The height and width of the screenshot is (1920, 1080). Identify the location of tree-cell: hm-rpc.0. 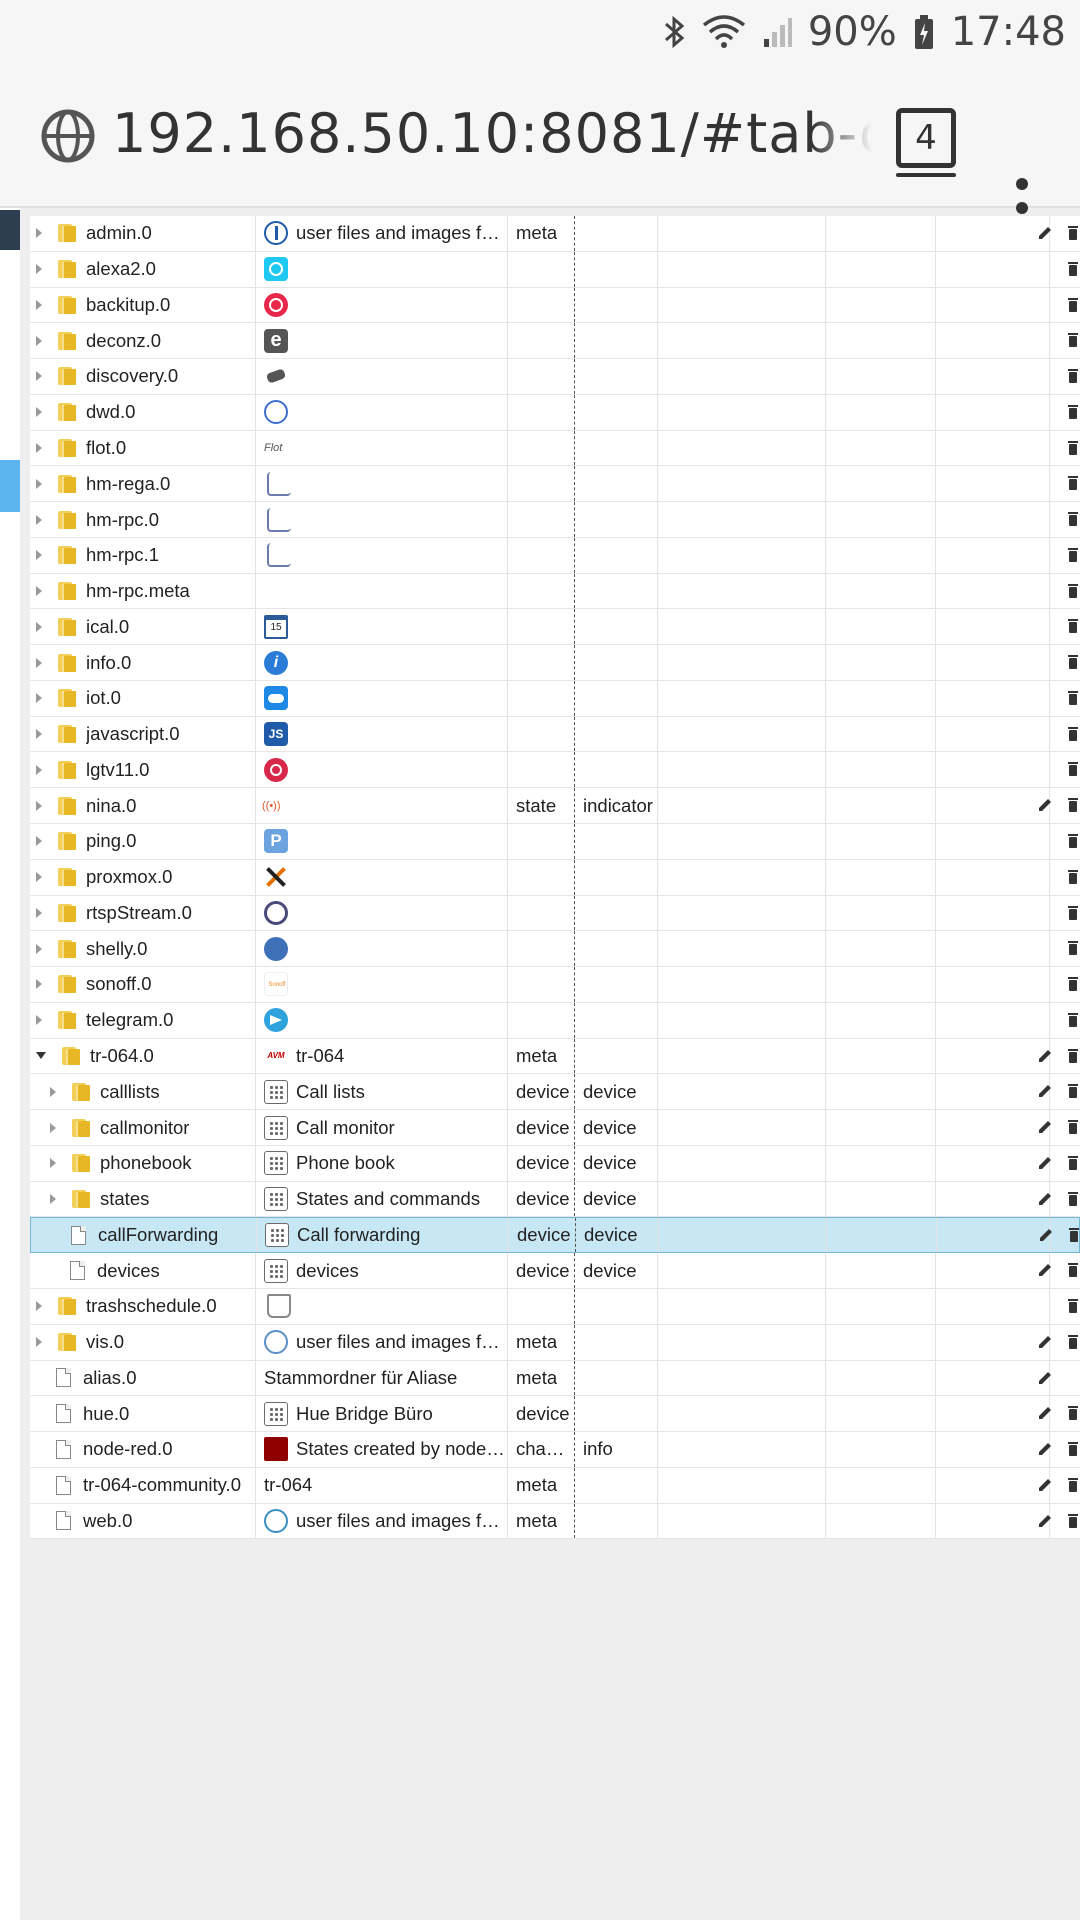
(143, 519).